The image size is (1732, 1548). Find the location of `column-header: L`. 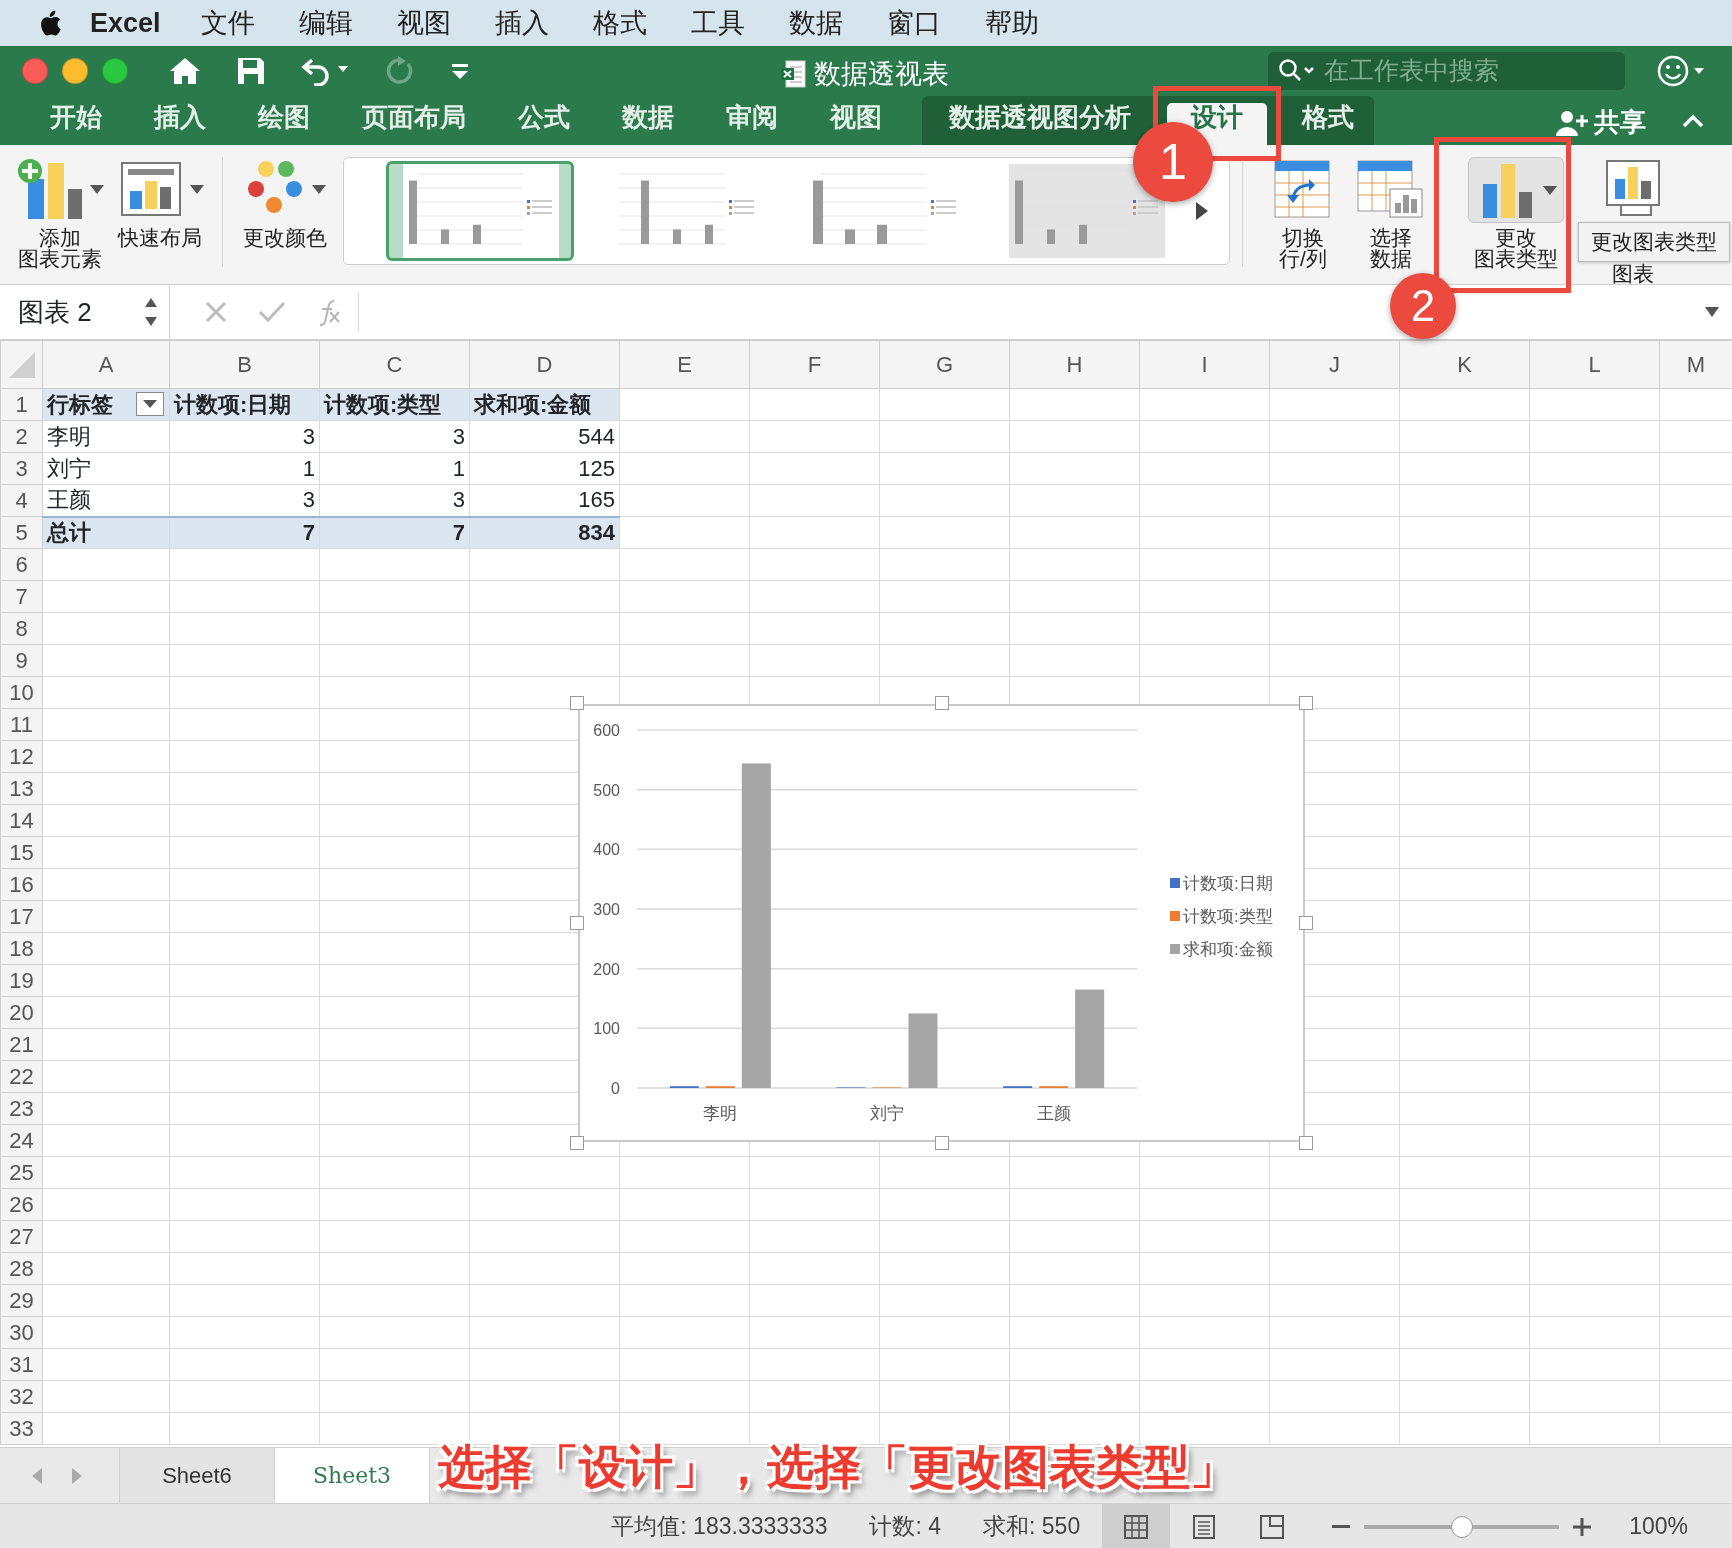

column-header: L is located at coordinates (1594, 364).